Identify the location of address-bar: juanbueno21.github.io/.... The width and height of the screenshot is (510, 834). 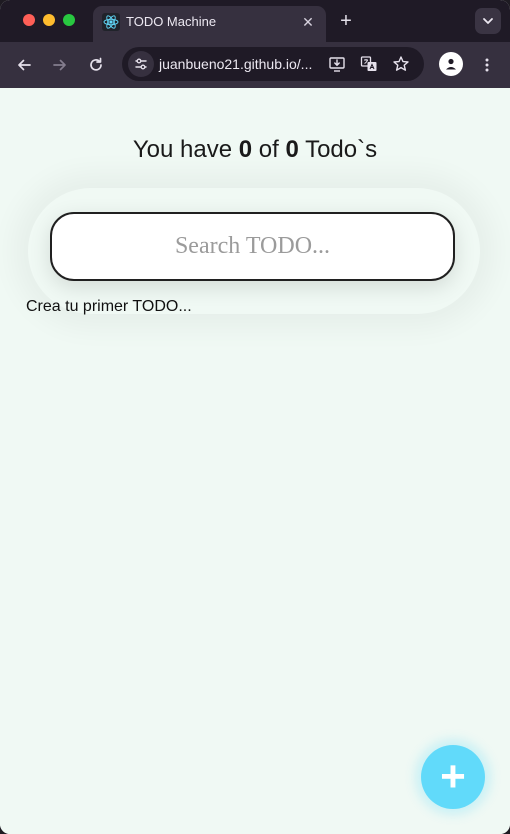
(273, 64).